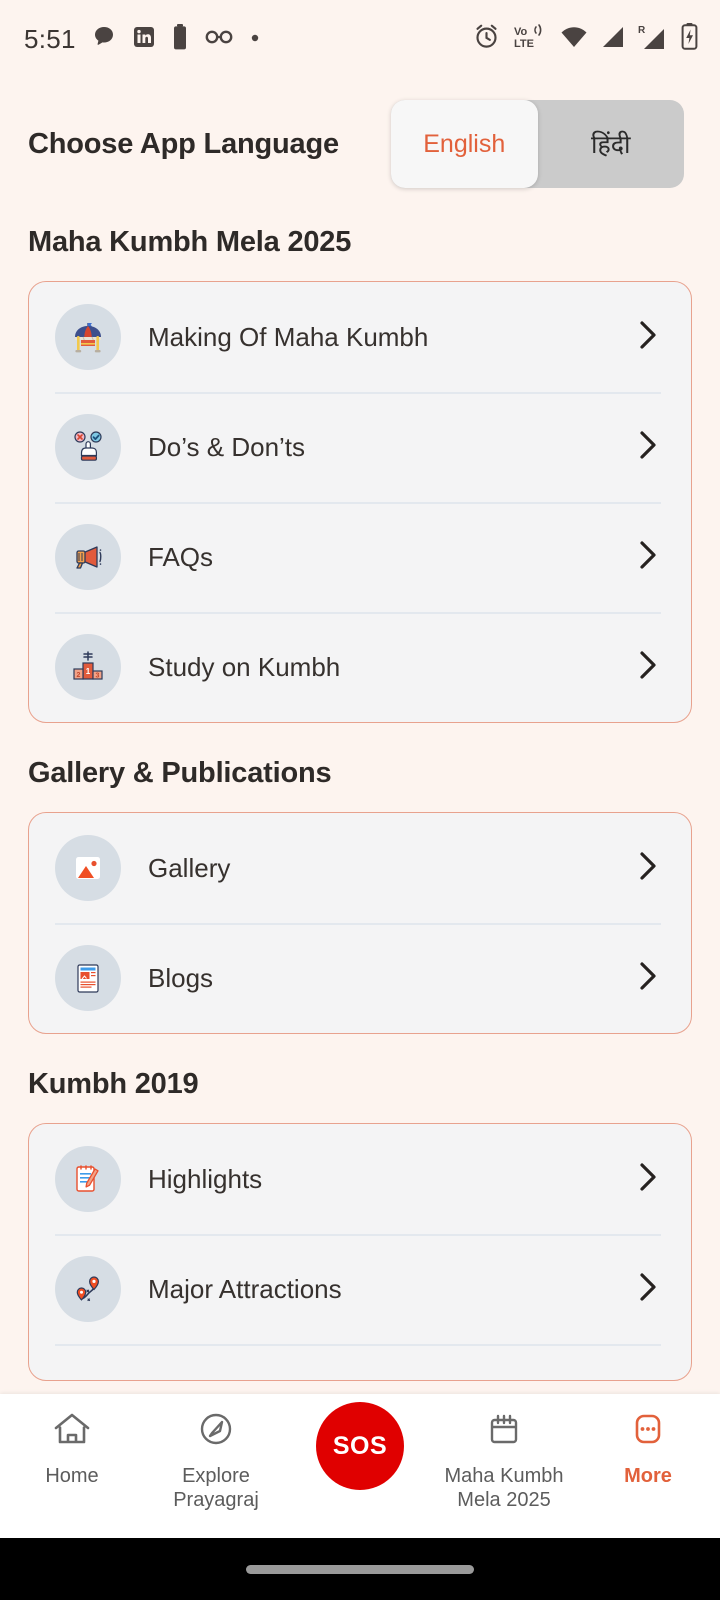  Describe the element at coordinates (216, 1488) in the screenshot. I see `nav-label-explore-prayagraj: Explore Prayagraj` at that location.